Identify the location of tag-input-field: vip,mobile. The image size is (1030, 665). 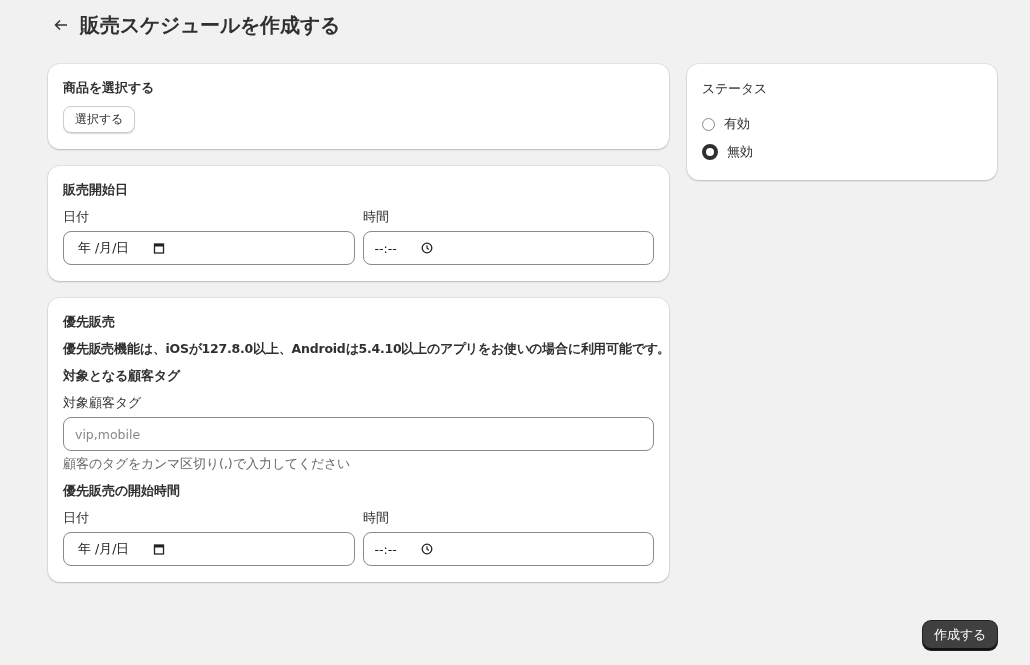
(358, 434).